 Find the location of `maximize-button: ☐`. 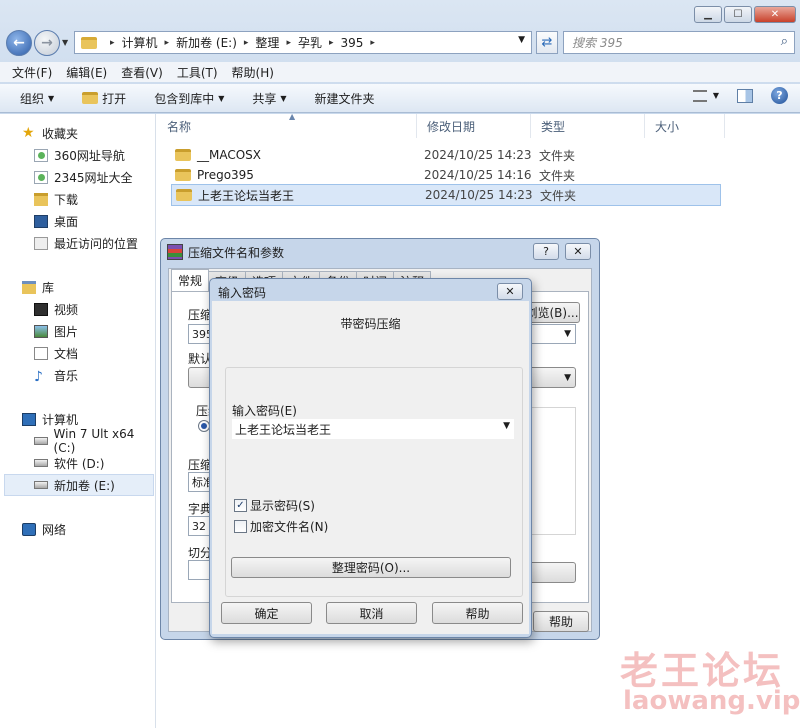

maximize-button: ☐ is located at coordinates (738, 14).